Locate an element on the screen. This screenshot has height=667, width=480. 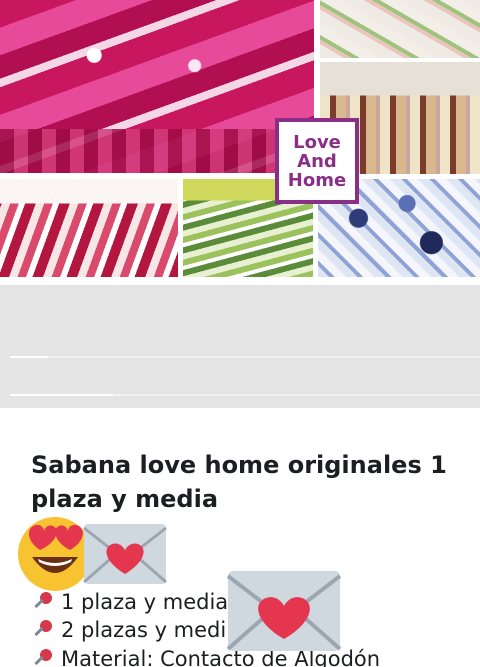
brand-logo: Love And Home is located at coordinates (317, 161).